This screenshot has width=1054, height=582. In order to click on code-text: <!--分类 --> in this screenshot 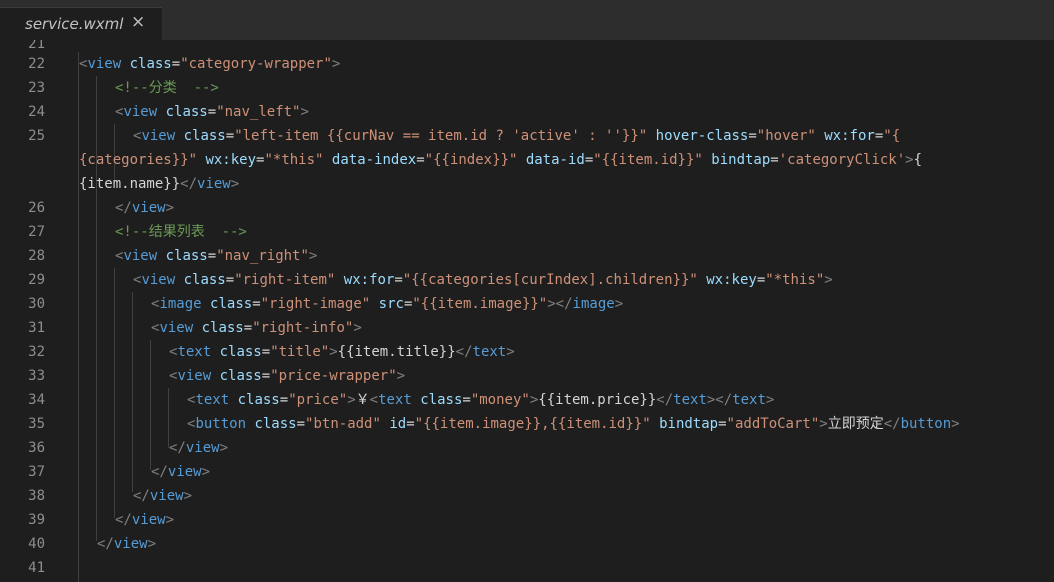, I will do `click(167, 88)`.